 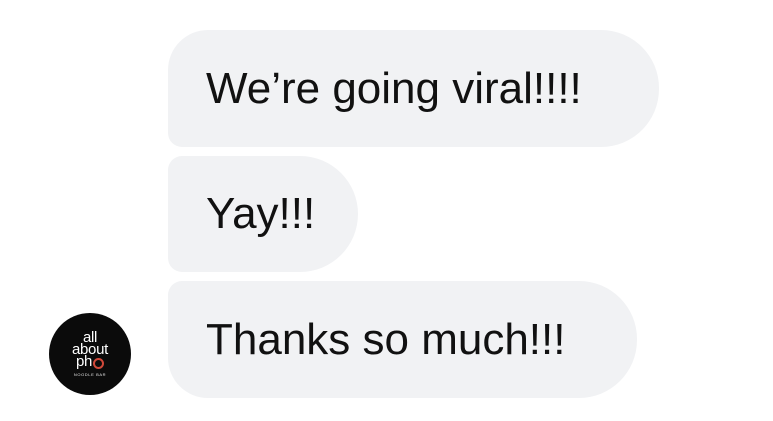 I want to click on logo-subtitle: NOODLE BAR, so click(x=90, y=374).